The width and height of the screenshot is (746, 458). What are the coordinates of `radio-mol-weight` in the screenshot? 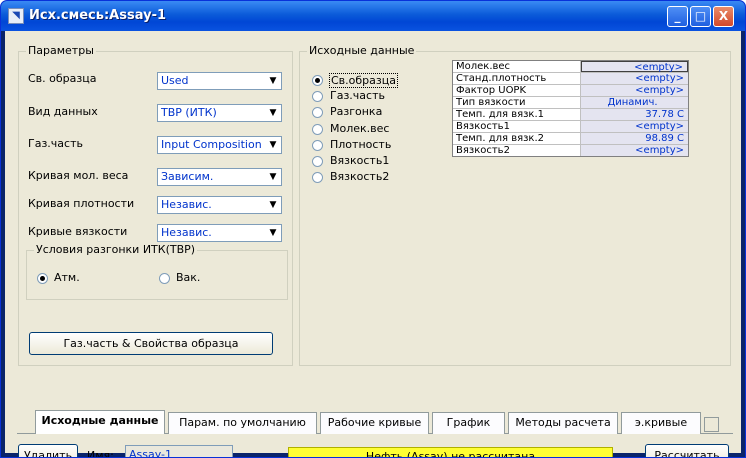 It's located at (317, 129).